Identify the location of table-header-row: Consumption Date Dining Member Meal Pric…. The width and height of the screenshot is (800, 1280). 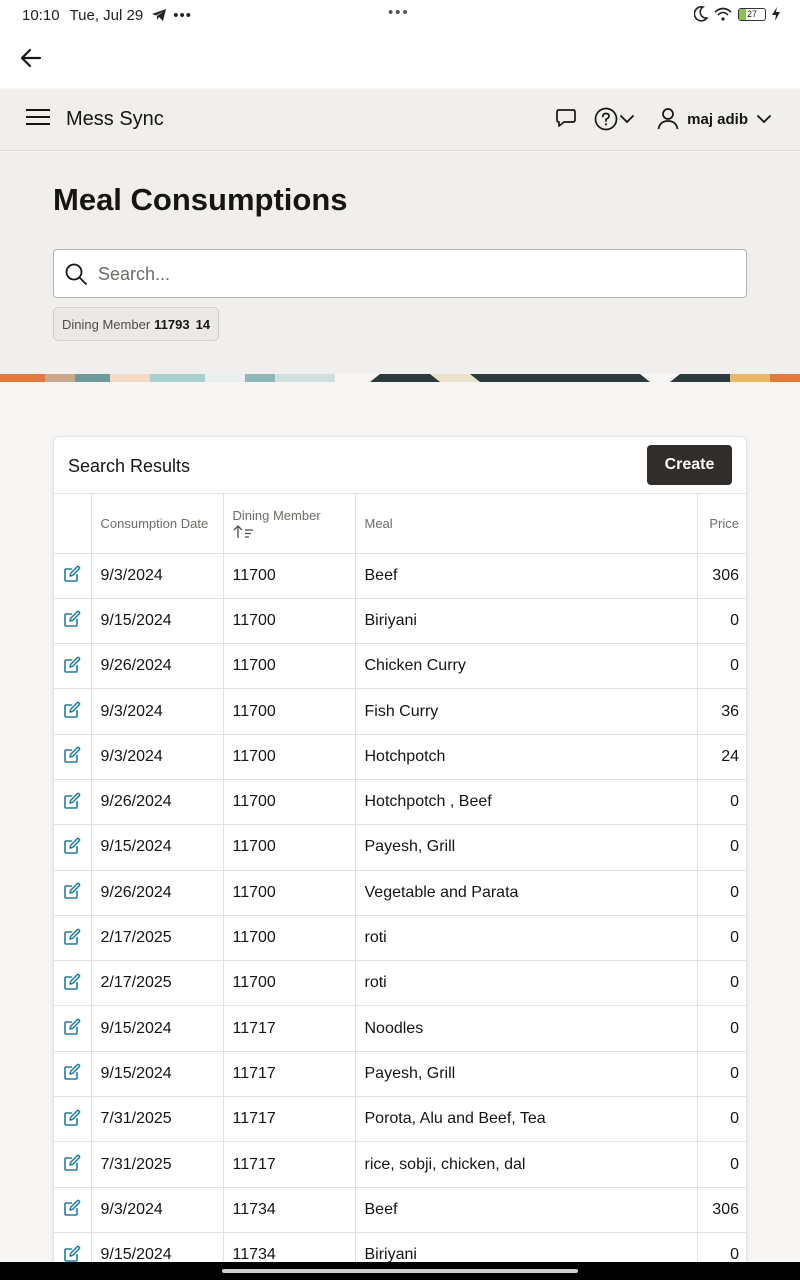
(400, 524).